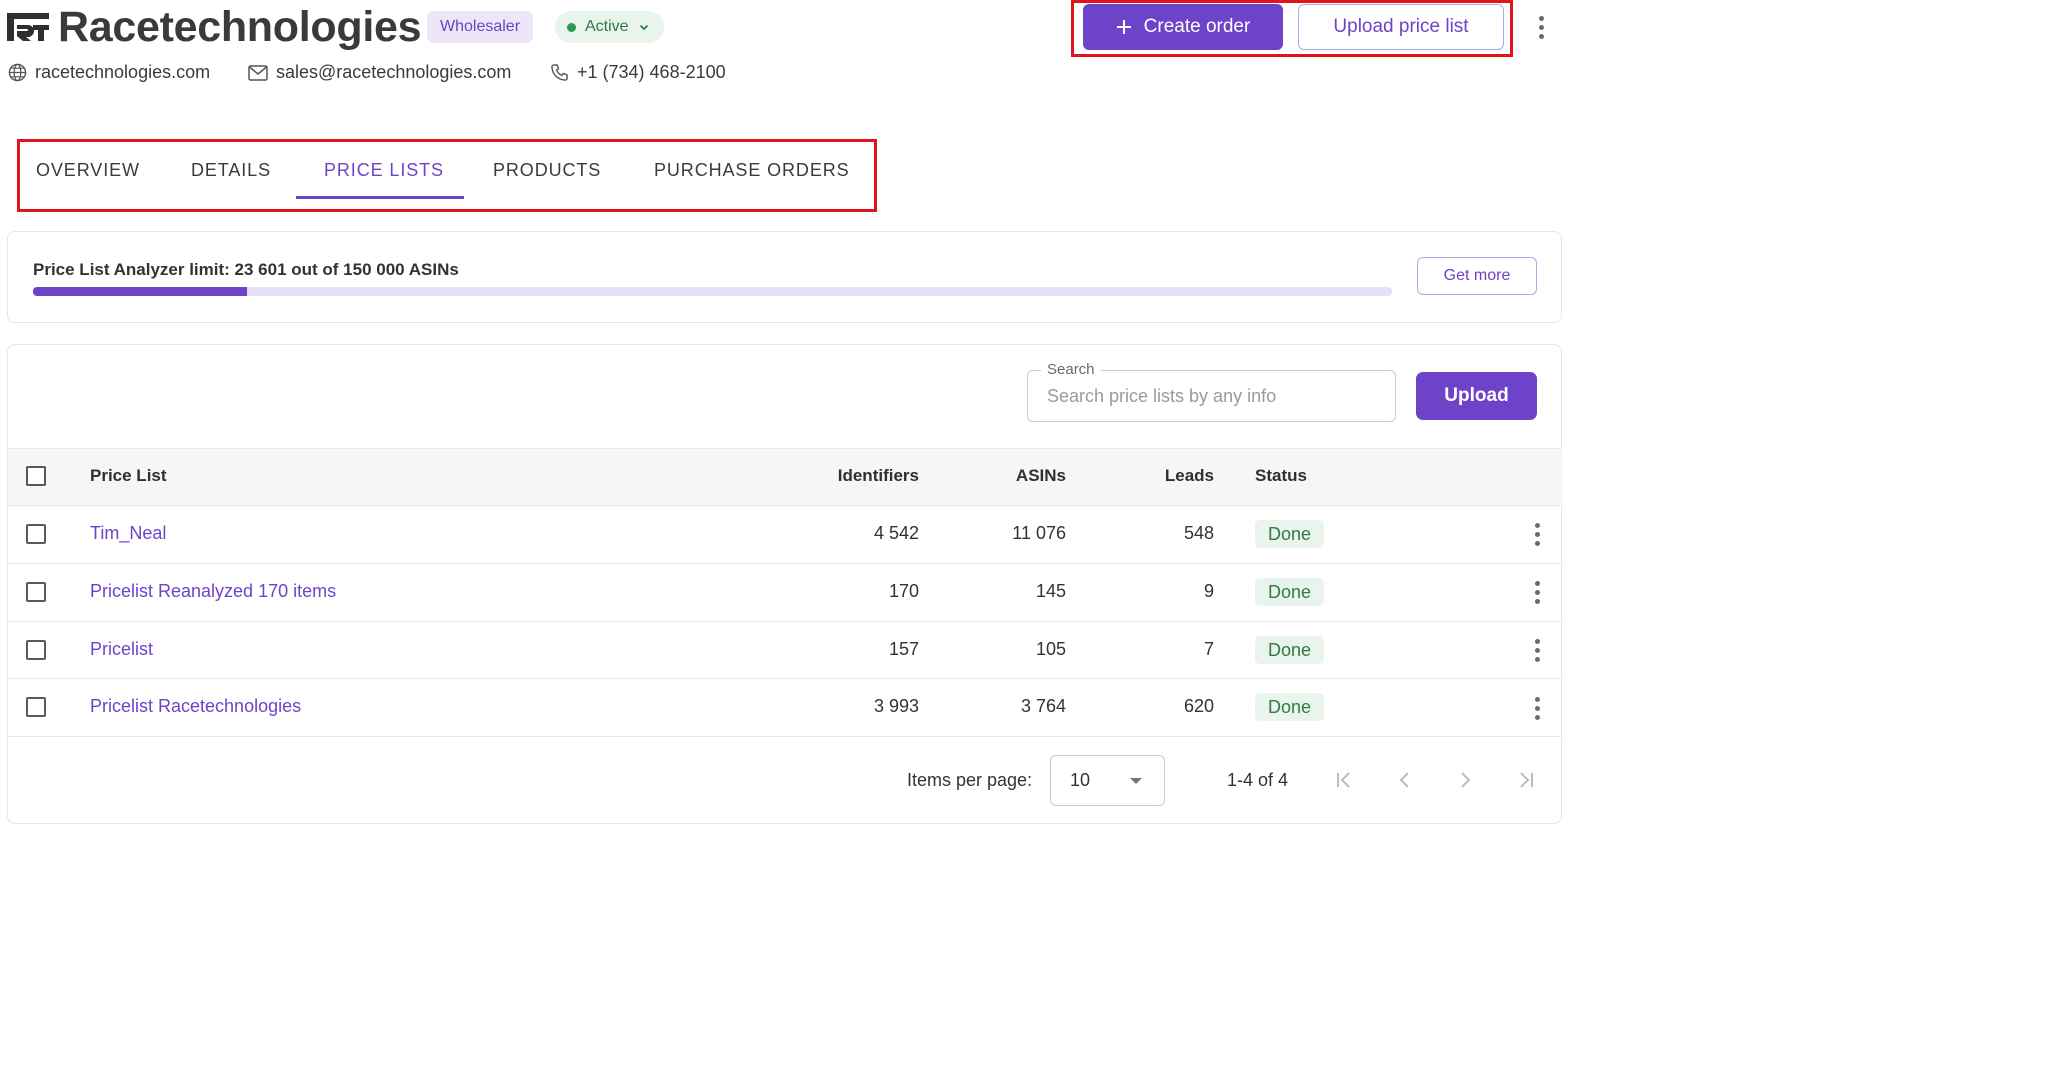 This screenshot has width=2048, height=1080. Describe the element at coordinates (903, 591) in the screenshot. I see `identifiers-value: 170` at that location.